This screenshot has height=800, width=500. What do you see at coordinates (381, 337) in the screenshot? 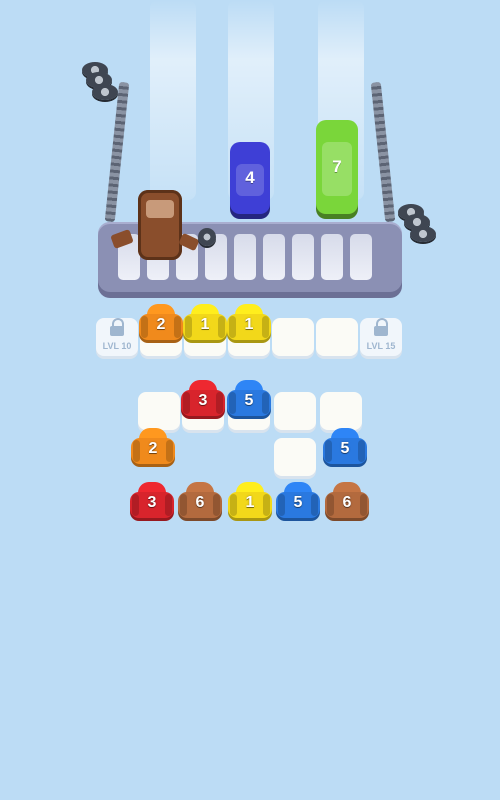
I see `locked-slot-right: LVL 15` at bounding box center [381, 337].